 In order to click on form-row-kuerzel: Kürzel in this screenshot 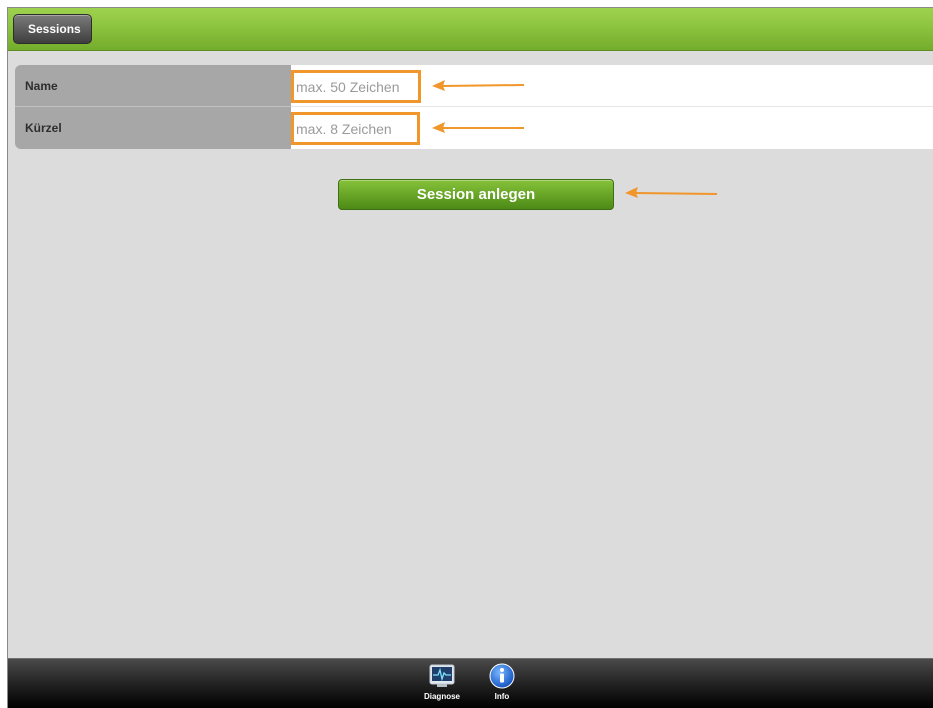, I will do `click(474, 128)`.